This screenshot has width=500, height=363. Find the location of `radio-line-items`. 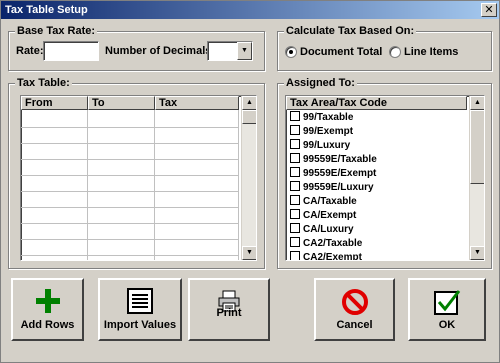

radio-line-items is located at coordinates (395, 52).